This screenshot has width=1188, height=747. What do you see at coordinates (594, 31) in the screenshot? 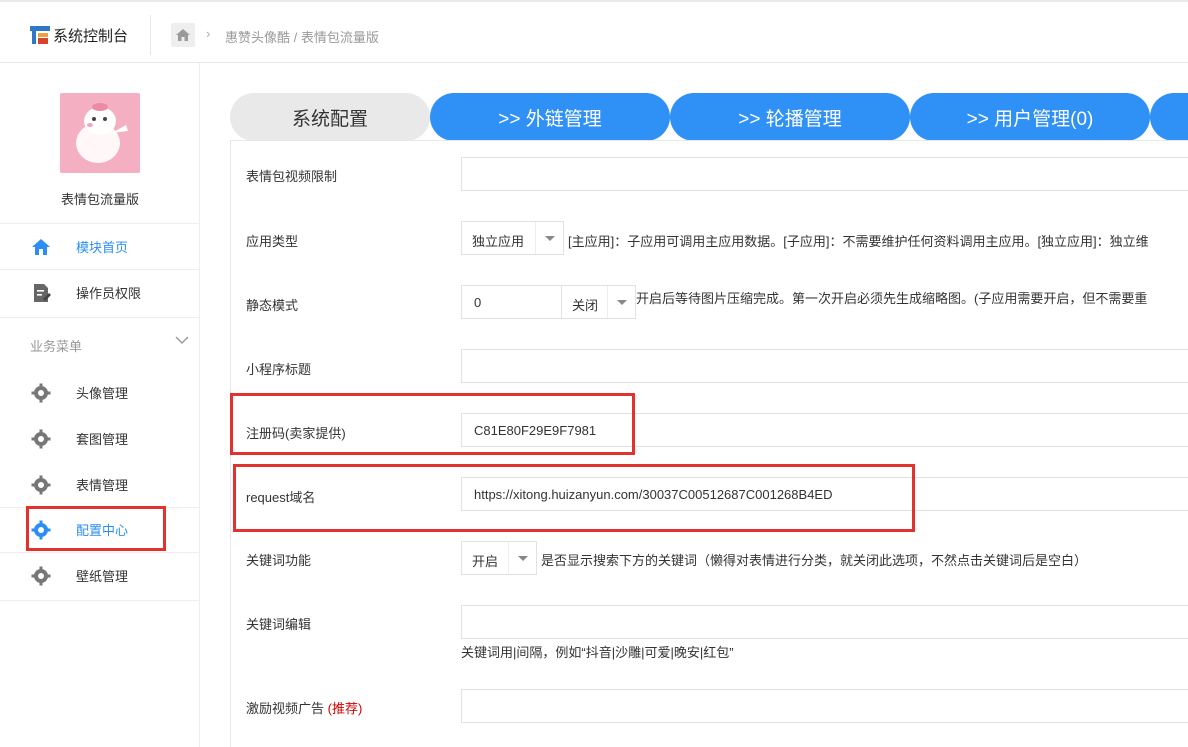
I see `top-bar: 系统控制台 › 惠赞头像酷 / 表情包流量版` at bounding box center [594, 31].